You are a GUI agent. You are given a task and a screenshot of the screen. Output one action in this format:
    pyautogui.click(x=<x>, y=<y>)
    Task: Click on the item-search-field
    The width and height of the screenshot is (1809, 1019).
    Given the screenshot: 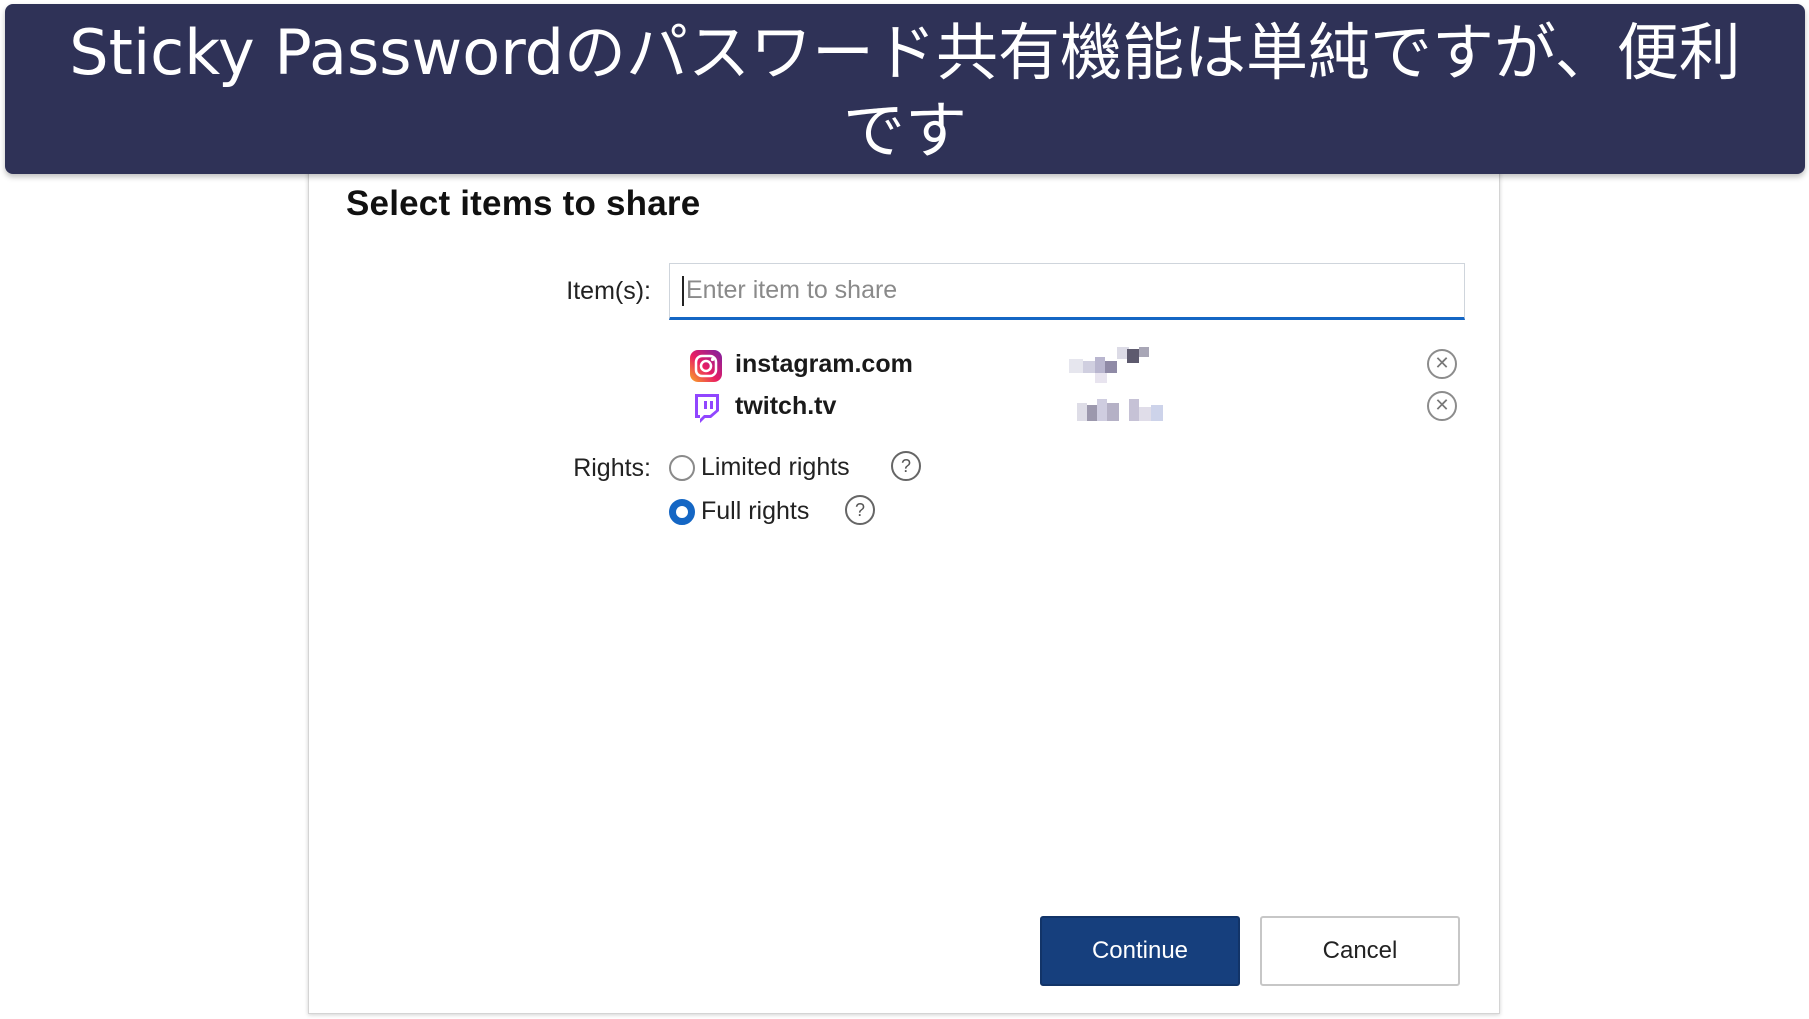 What is the action you would take?
    pyautogui.click(x=1067, y=291)
    